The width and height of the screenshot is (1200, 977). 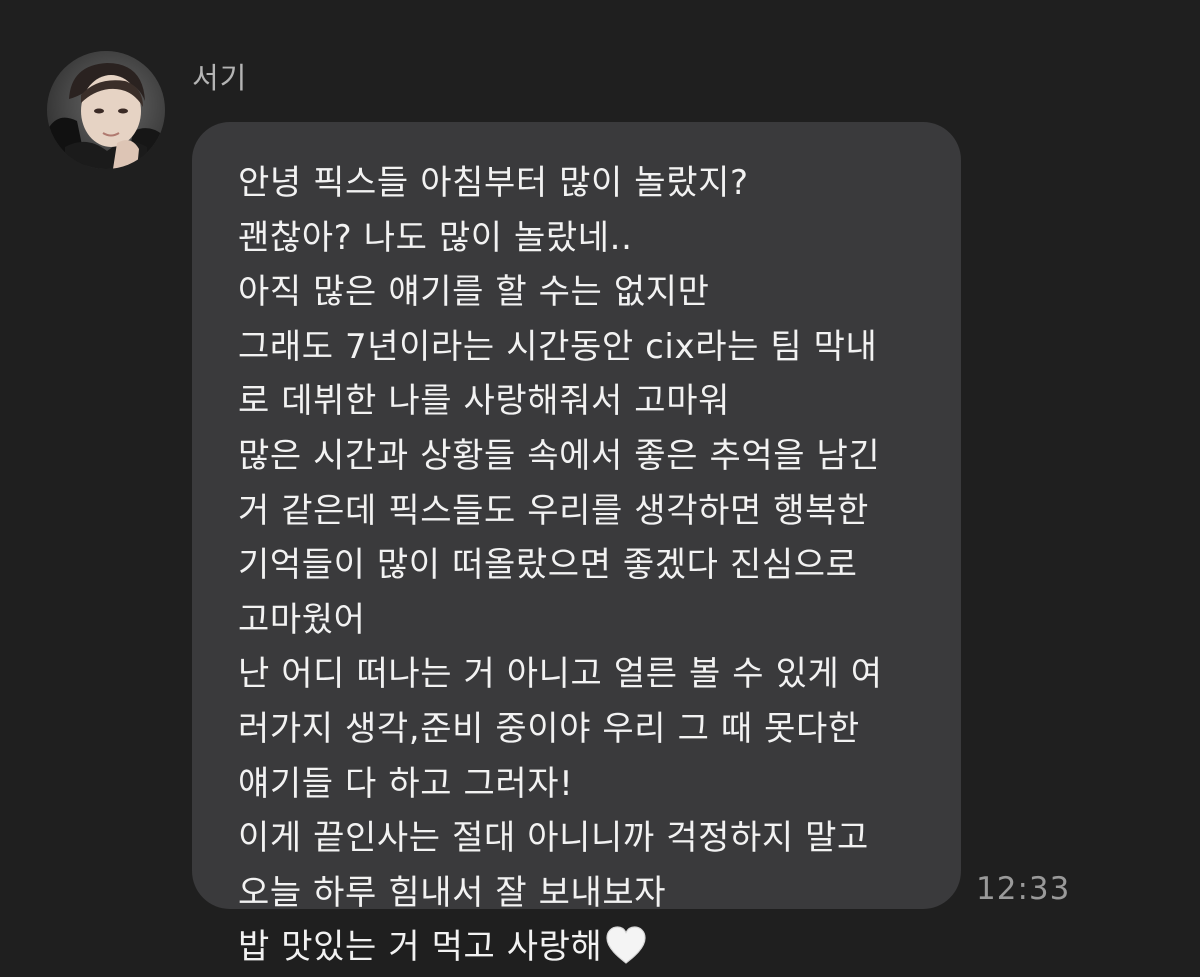 What do you see at coordinates (558, 346) in the screenshot?
I see `message-line: 그래도 7년이라는 시간동안 cix라는 팀 막내` at bounding box center [558, 346].